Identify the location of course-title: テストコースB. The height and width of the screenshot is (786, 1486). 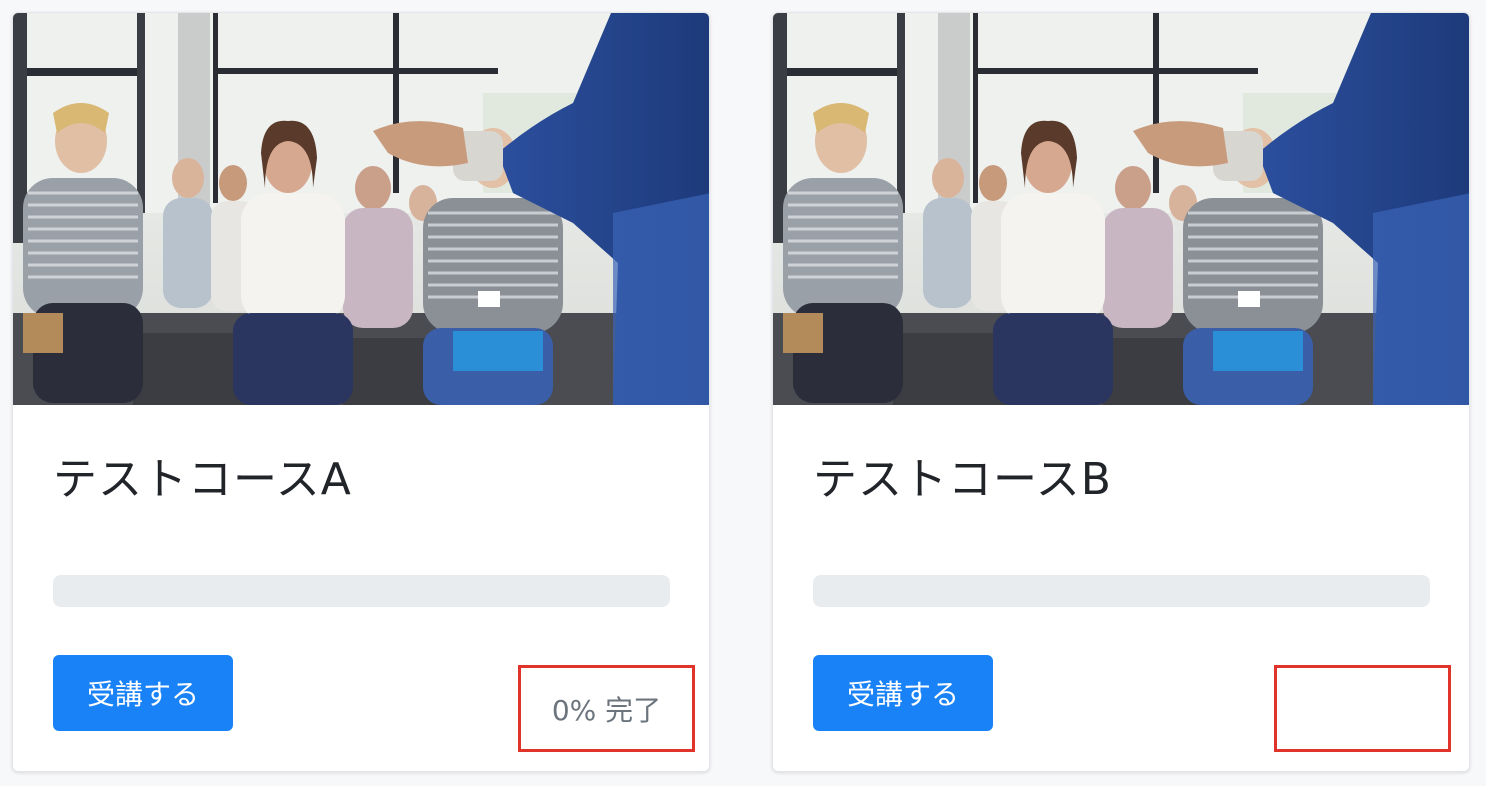
(962, 479).